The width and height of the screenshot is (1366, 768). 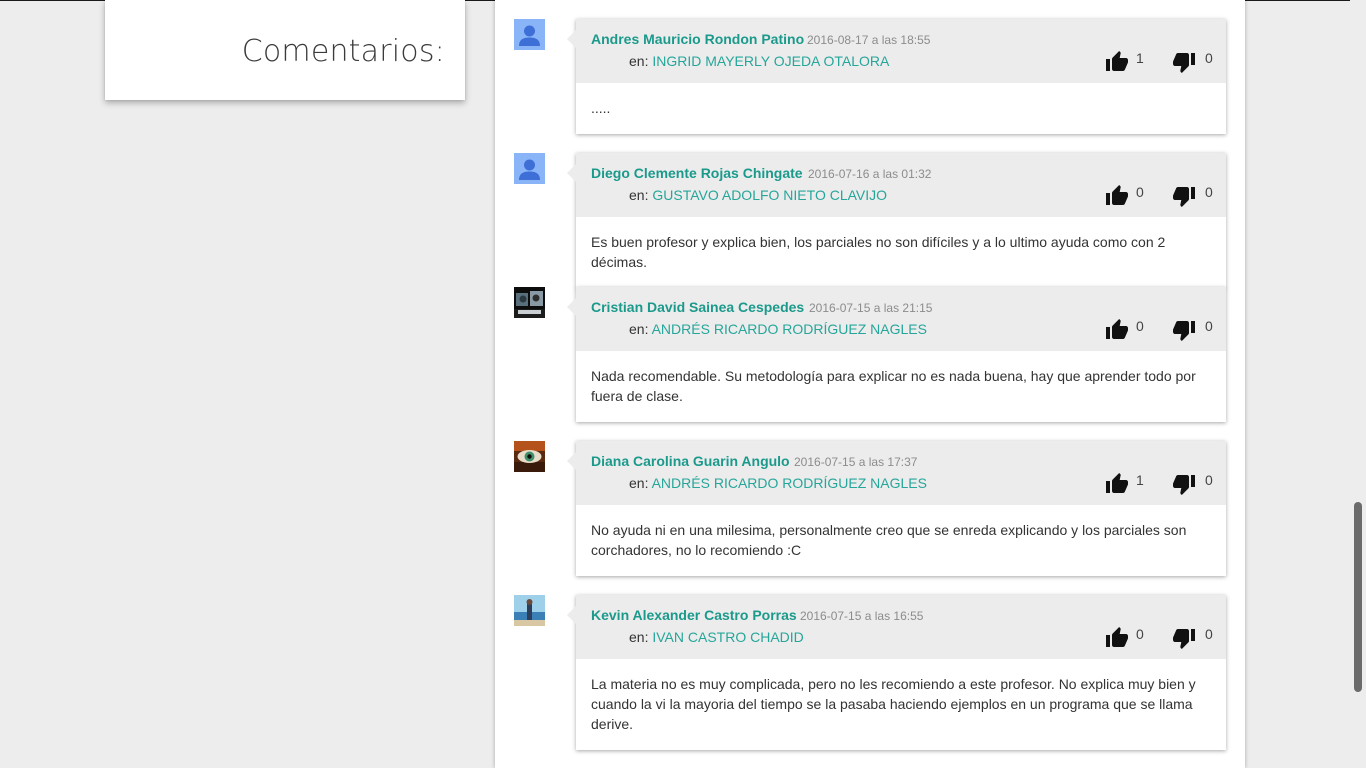 I want to click on professor-link: IVAN CASTRO CHADID, so click(x=727, y=637).